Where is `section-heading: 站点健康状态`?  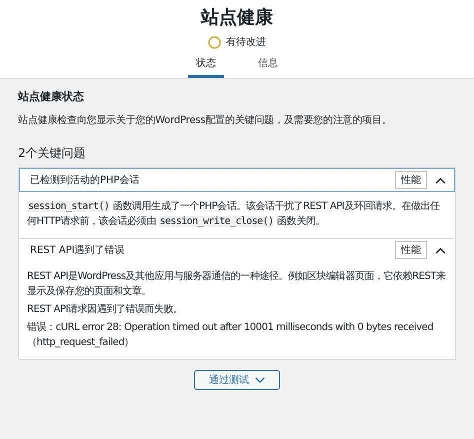 section-heading: 站点健康状态 is located at coordinates (51, 96).